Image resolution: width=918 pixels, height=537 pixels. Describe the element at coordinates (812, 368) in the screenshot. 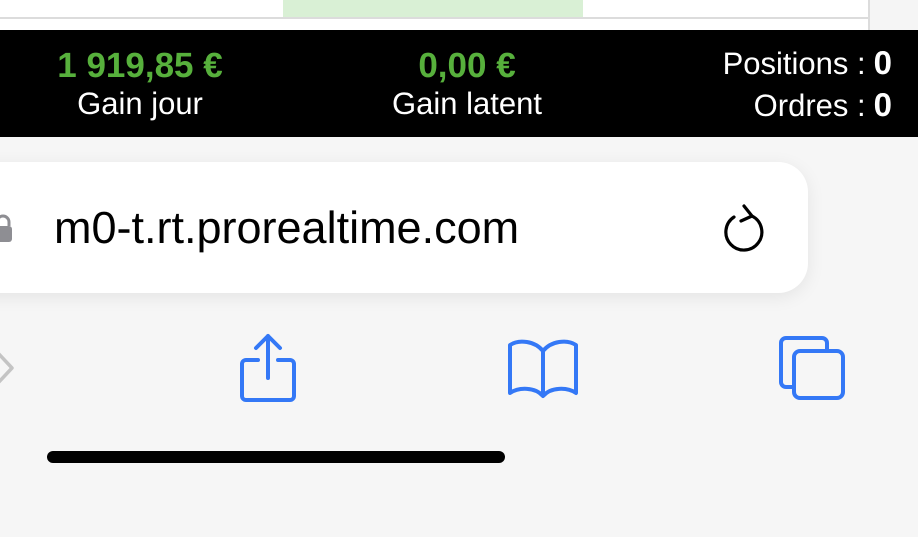

I see `tabs-icon` at that location.